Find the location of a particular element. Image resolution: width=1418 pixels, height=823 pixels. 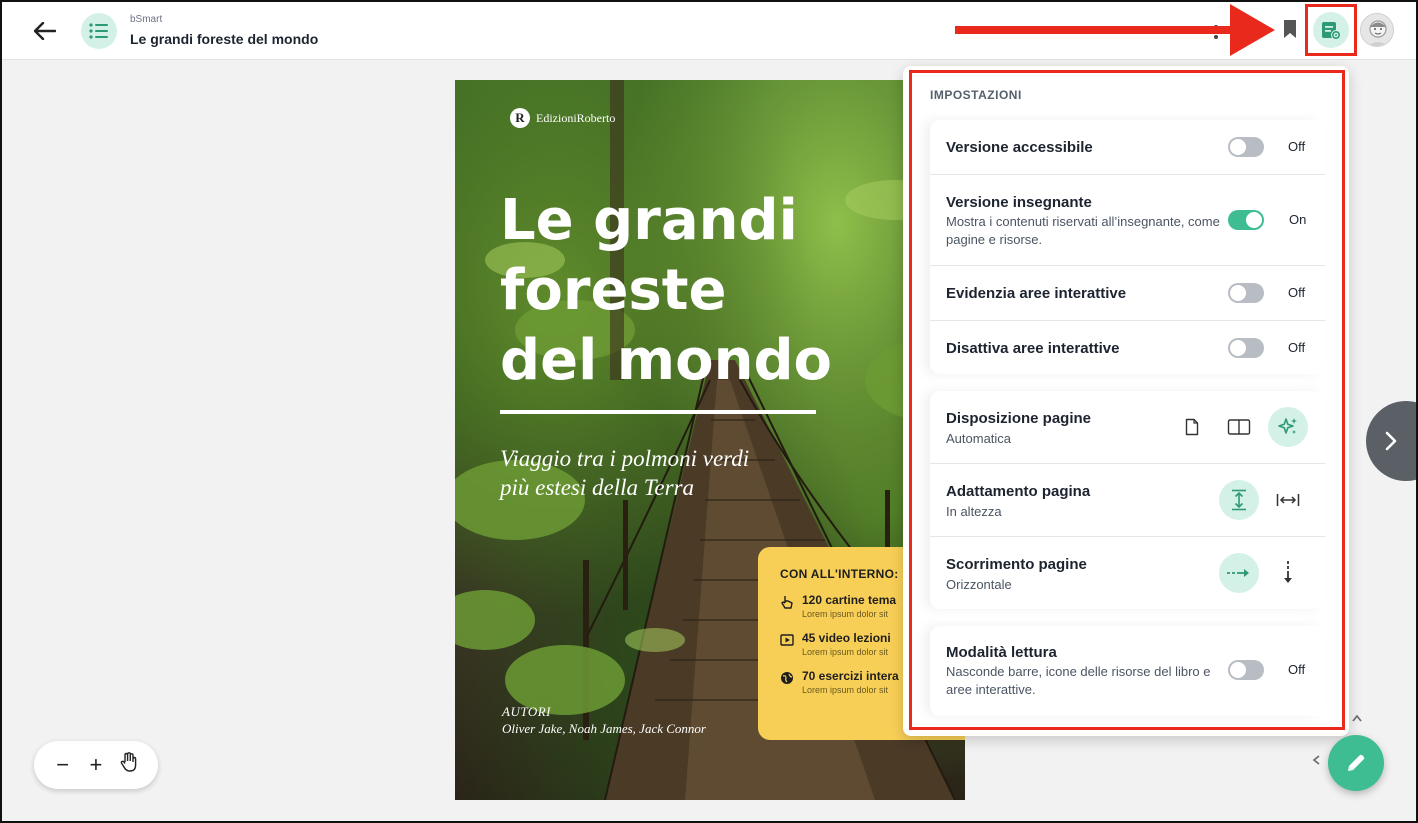

cover-title: Le grandi foreste del mondo is located at coordinates (670, 291).